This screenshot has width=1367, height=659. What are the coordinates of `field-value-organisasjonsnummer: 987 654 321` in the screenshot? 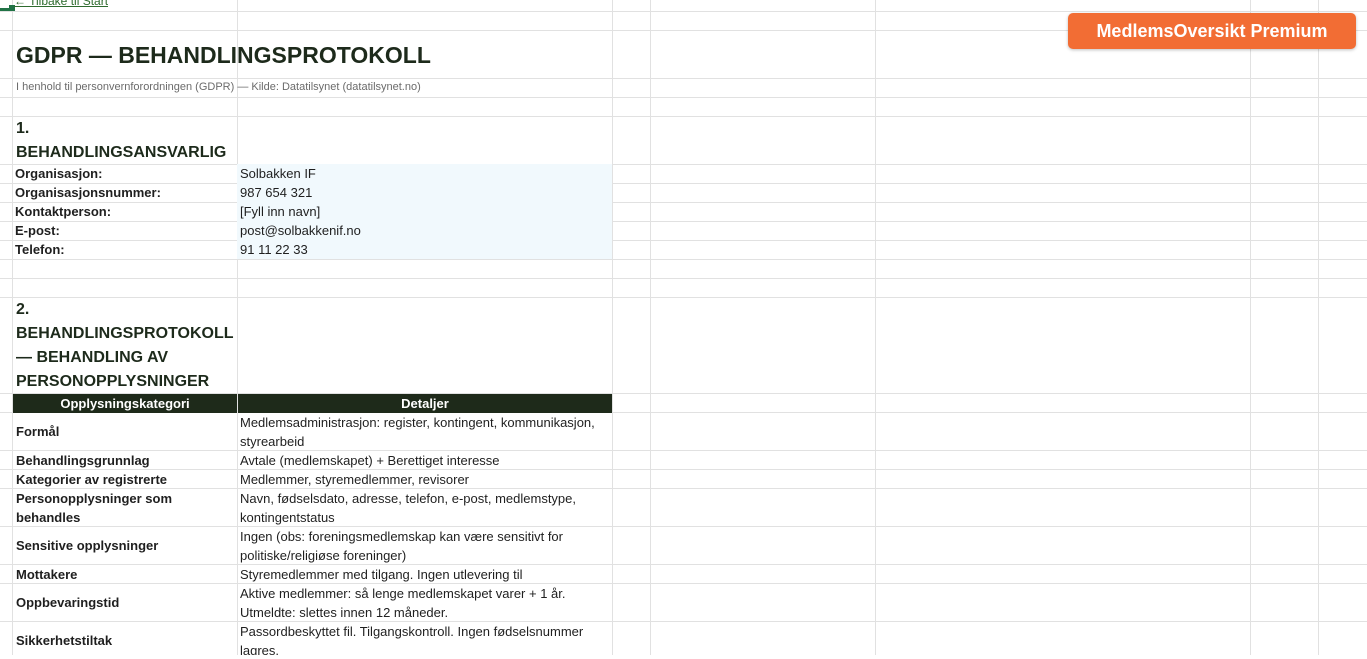 It's located at (424, 192).